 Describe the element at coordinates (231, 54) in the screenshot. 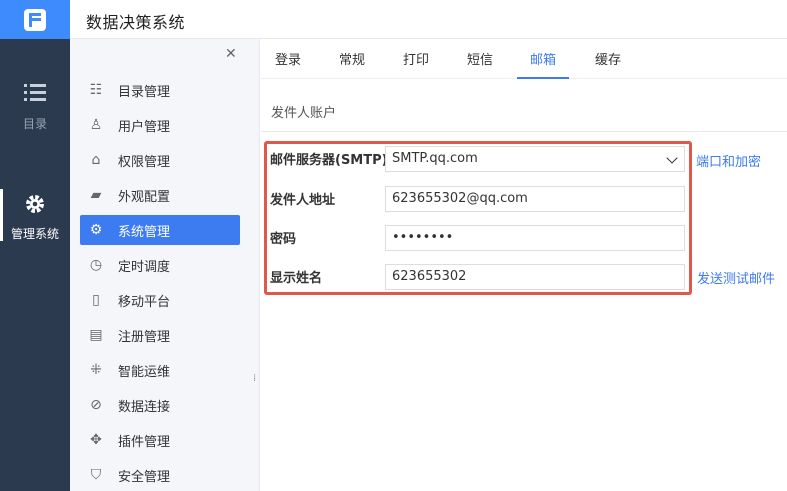

I see `pin-icon: ✕` at that location.